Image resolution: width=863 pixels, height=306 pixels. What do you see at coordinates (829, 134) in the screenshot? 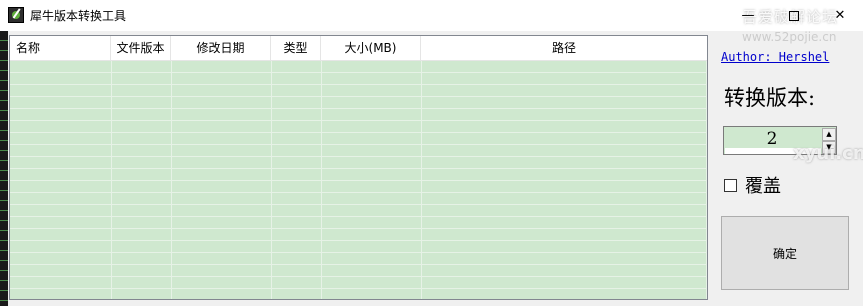
I see `spin-up-button: ▲` at bounding box center [829, 134].